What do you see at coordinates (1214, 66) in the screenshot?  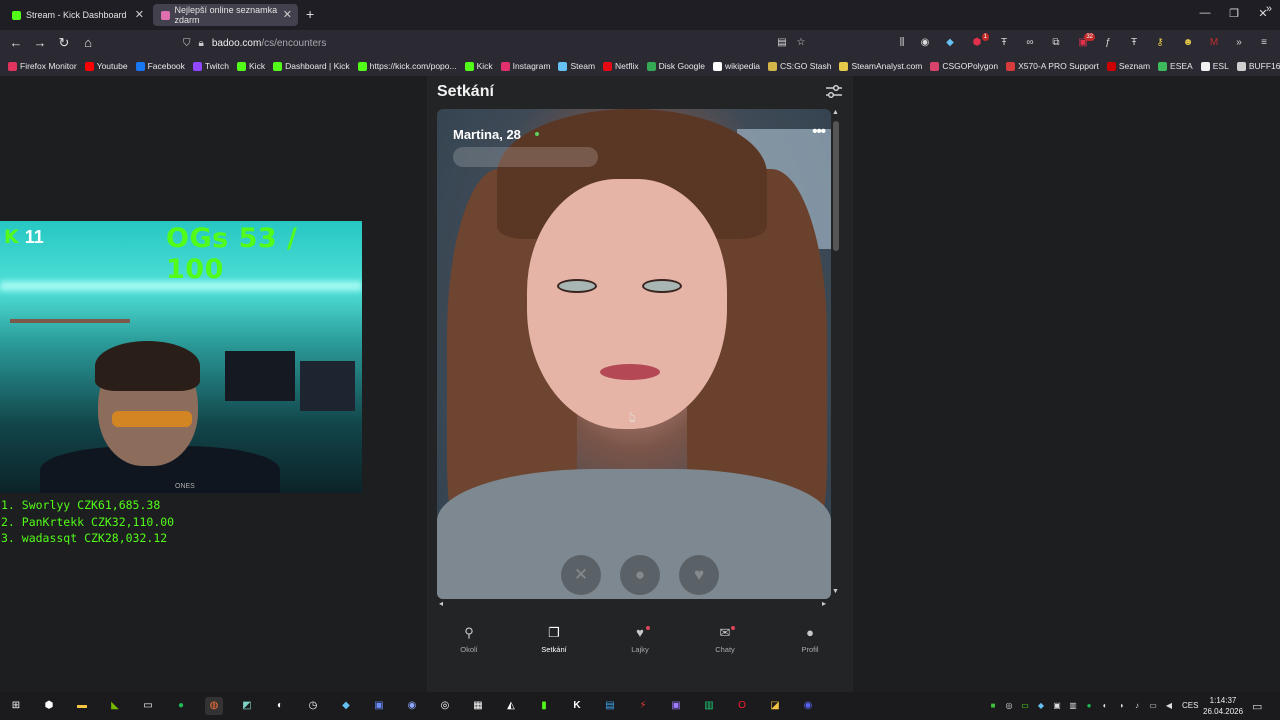 I see `bookmark-item: ESL` at bounding box center [1214, 66].